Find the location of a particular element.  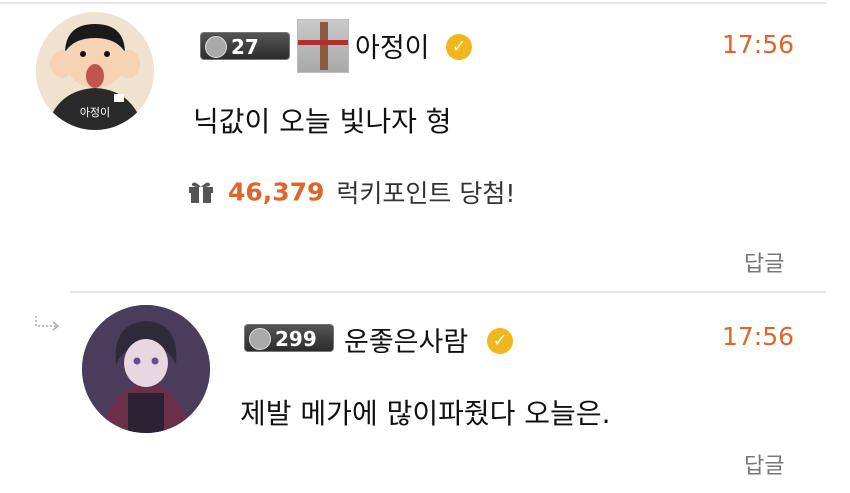

avatar-image is located at coordinates (146, 369).